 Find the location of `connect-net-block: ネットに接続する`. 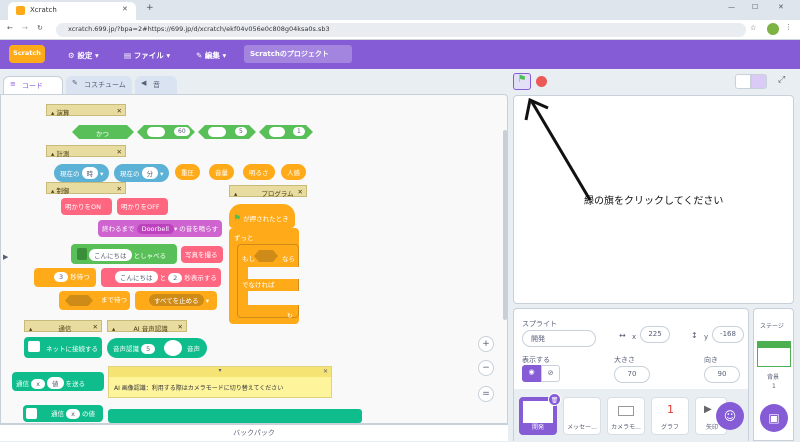

connect-net-block: ネットに接続する is located at coordinates (63, 347).